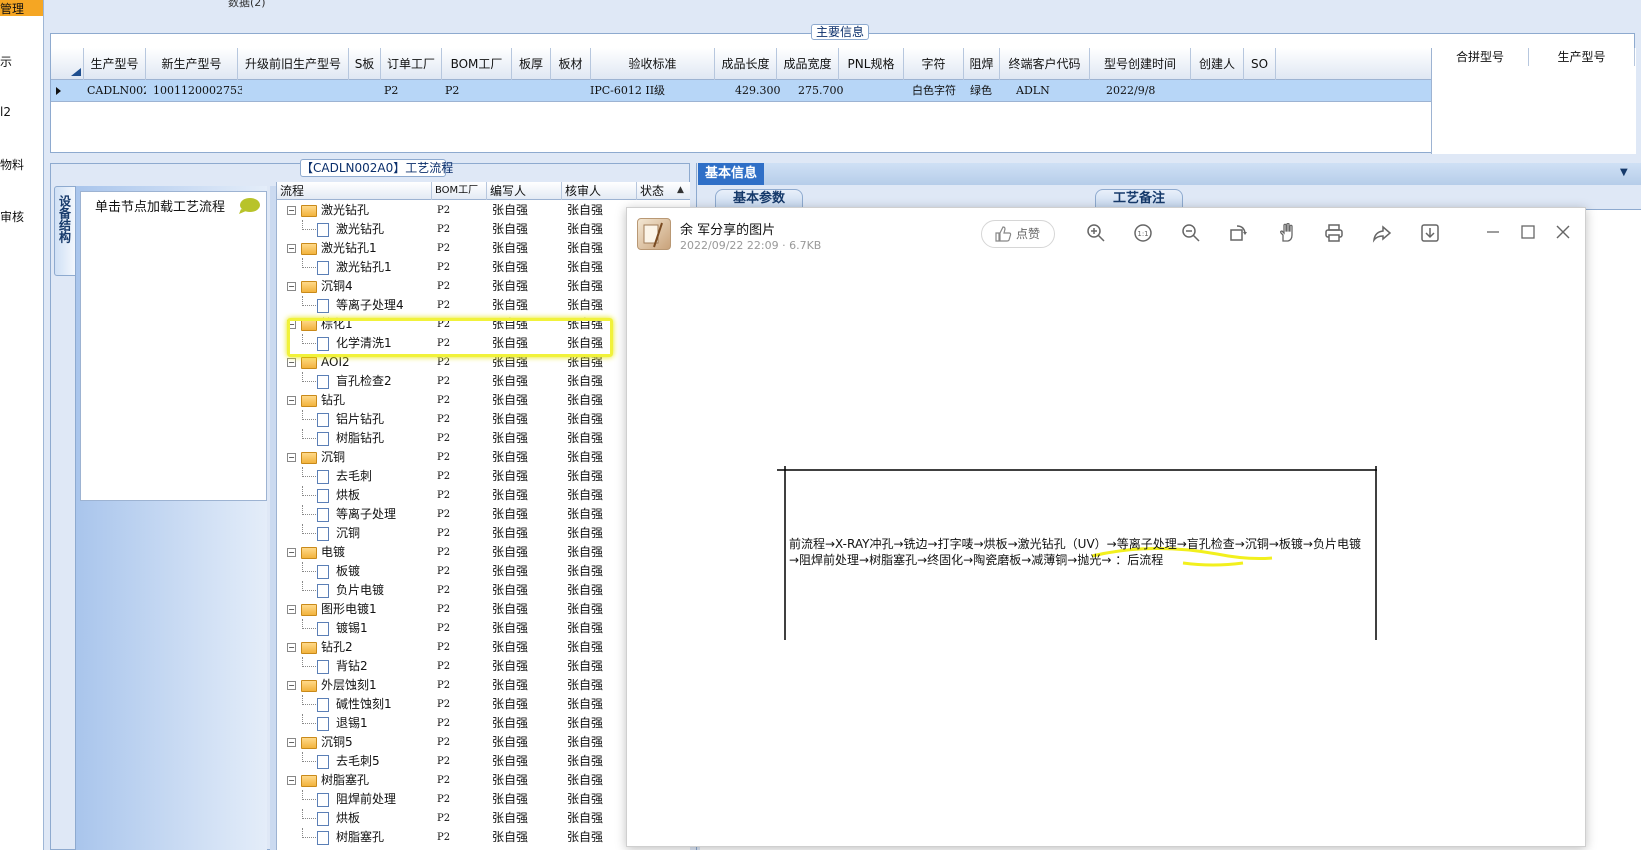 Image resolution: width=1641 pixels, height=850 pixels. I want to click on col-header: 阻焊, so click(982, 64).